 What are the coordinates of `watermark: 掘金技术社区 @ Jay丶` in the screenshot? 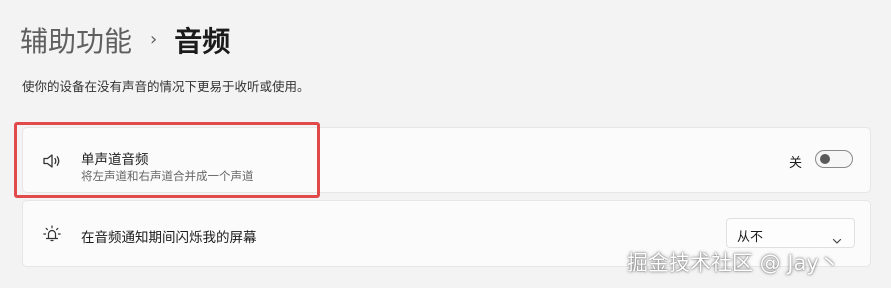 It's located at (733, 263).